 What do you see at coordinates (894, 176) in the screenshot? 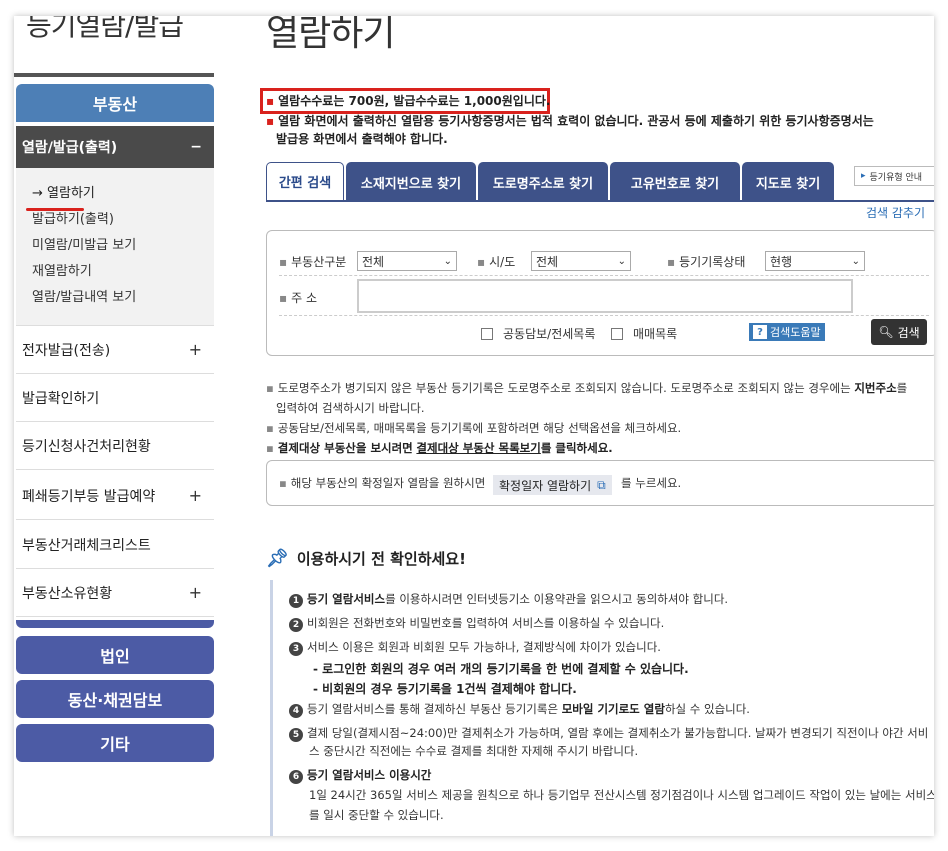
I see `registry-type-guide-button: ▸ 등기유형 안내` at bounding box center [894, 176].